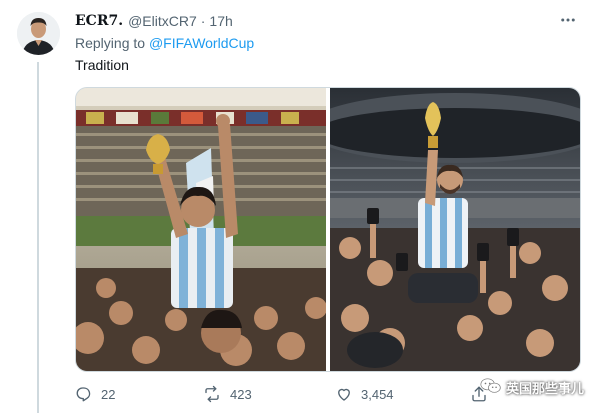  I want to click on profile-photo-avatar, so click(38, 33).